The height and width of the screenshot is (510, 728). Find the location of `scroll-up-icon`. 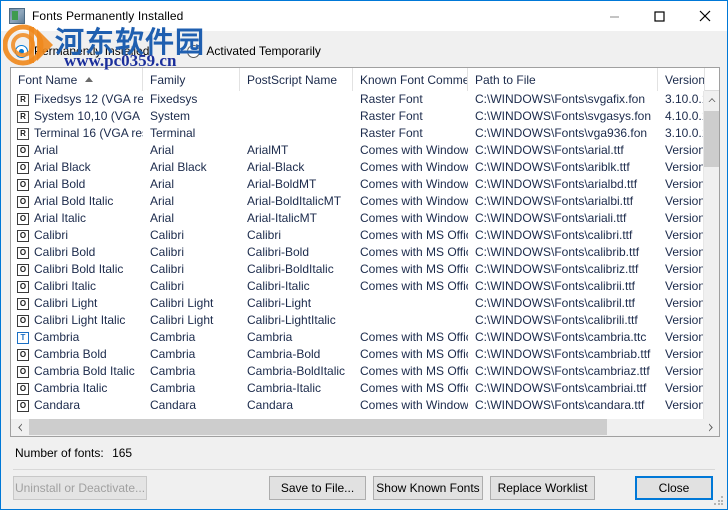

scroll-up-icon is located at coordinates (711, 99).